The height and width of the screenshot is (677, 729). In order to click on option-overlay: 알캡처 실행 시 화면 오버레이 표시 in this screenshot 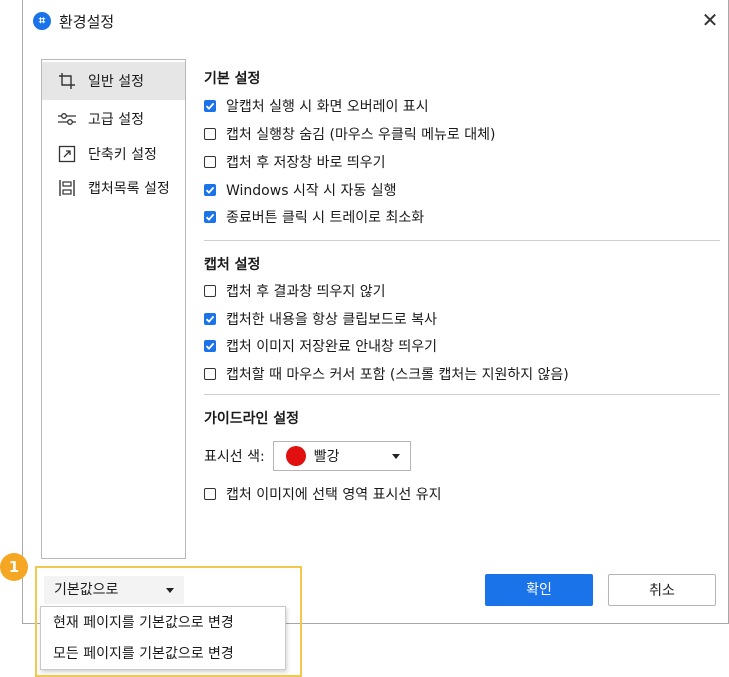, I will do `click(316, 106)`.